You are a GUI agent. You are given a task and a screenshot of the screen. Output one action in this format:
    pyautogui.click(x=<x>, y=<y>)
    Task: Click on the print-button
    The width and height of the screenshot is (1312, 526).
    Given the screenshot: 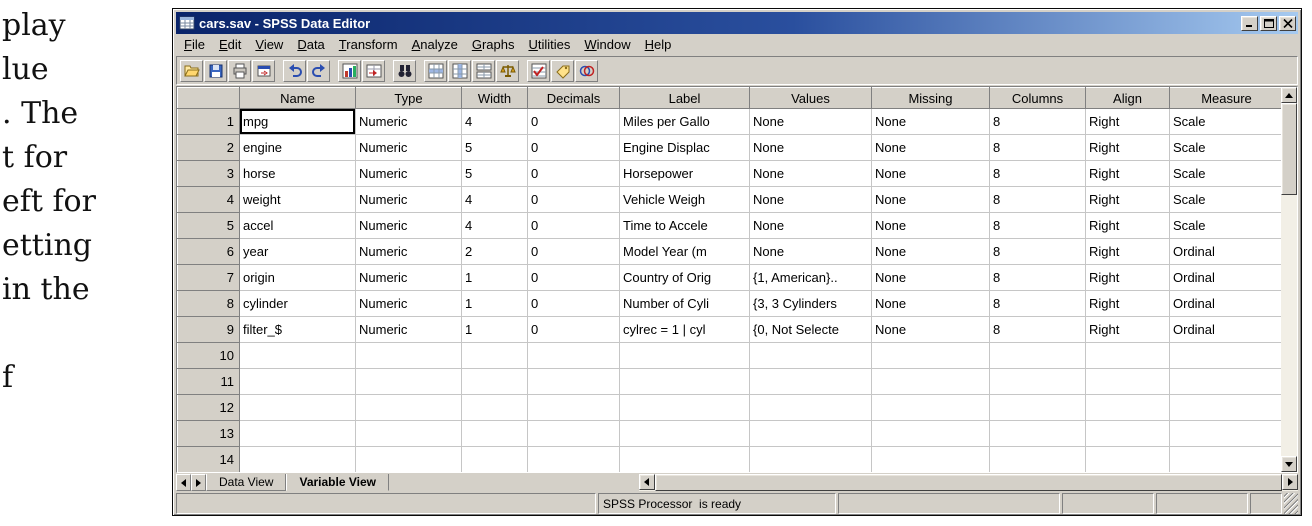 What is the action you would take?
    pyautogui.click(x=239, y=70)
    